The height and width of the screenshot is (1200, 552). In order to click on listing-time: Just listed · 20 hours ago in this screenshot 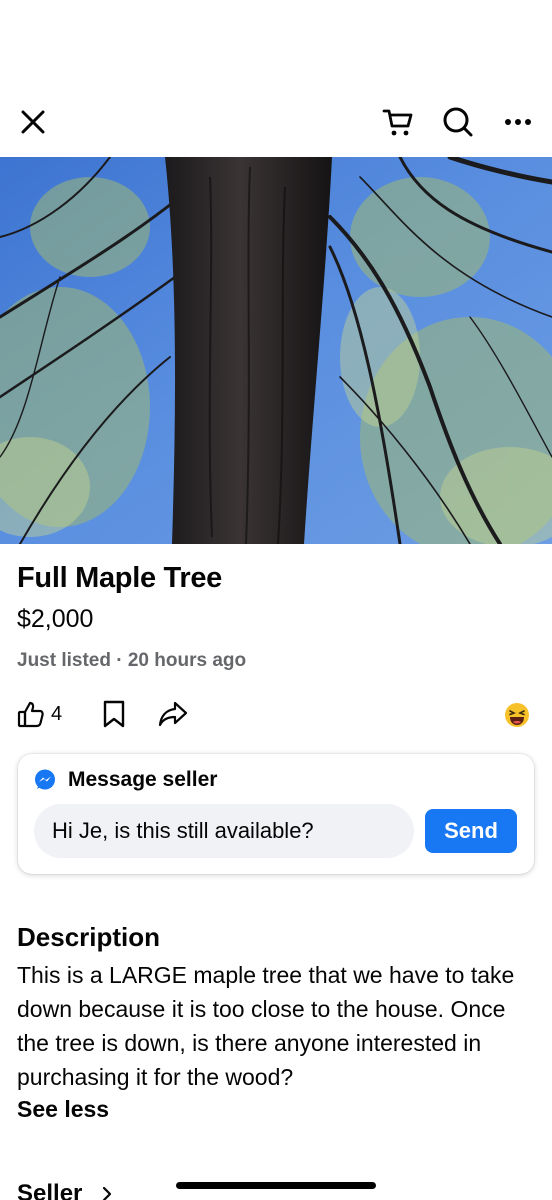, I will do `click(132, 660)`.